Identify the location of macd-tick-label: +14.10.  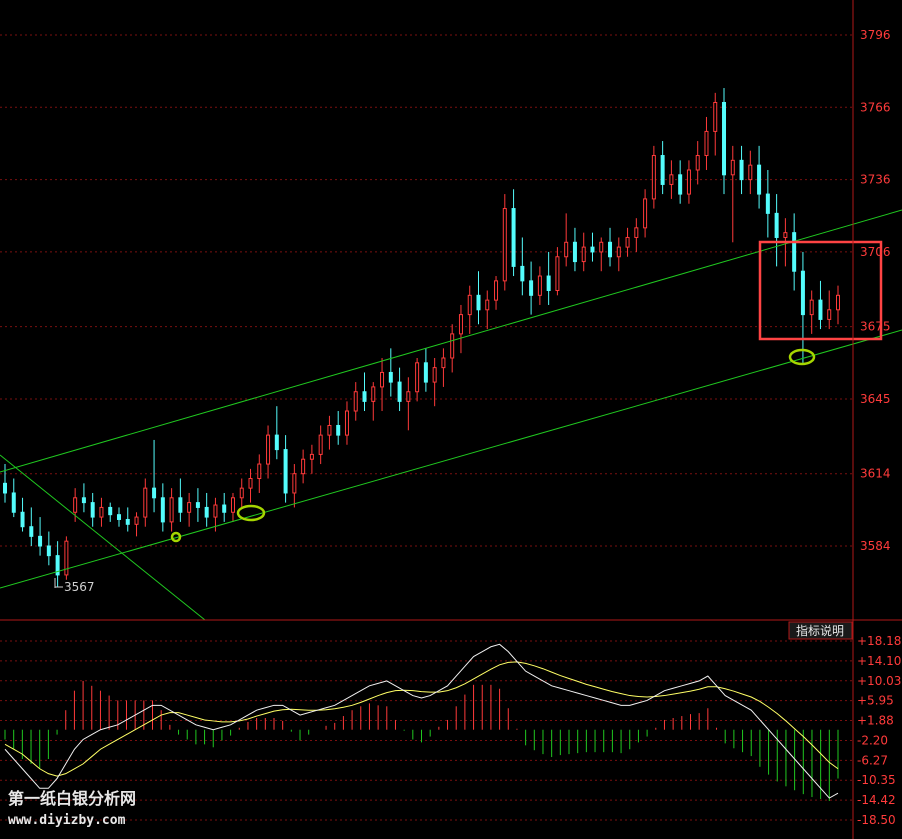
(879, 661).